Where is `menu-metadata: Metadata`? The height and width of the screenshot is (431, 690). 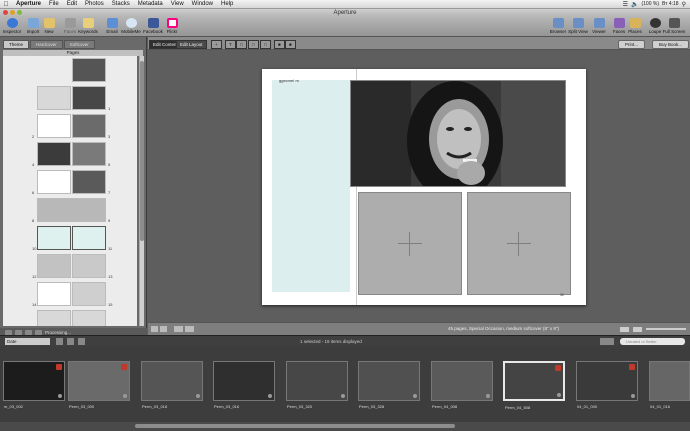 menu-metadata: Metadata is located at coordinates (150, 4).